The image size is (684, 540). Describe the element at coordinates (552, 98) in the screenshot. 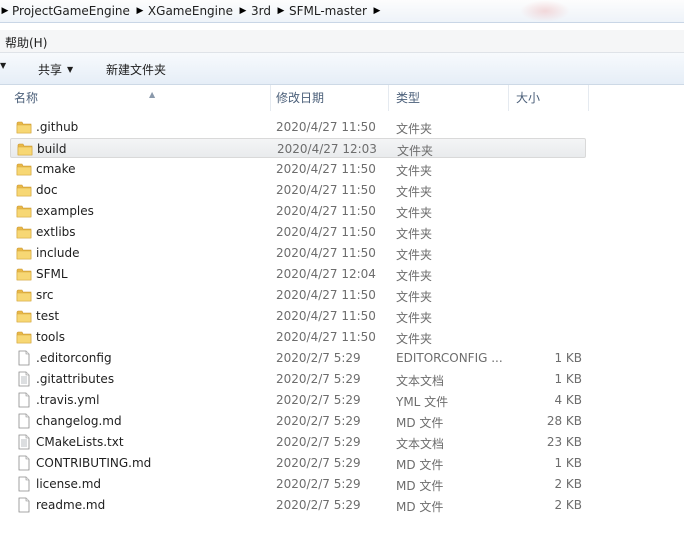

I see `column-header-size: 大小` at that location.